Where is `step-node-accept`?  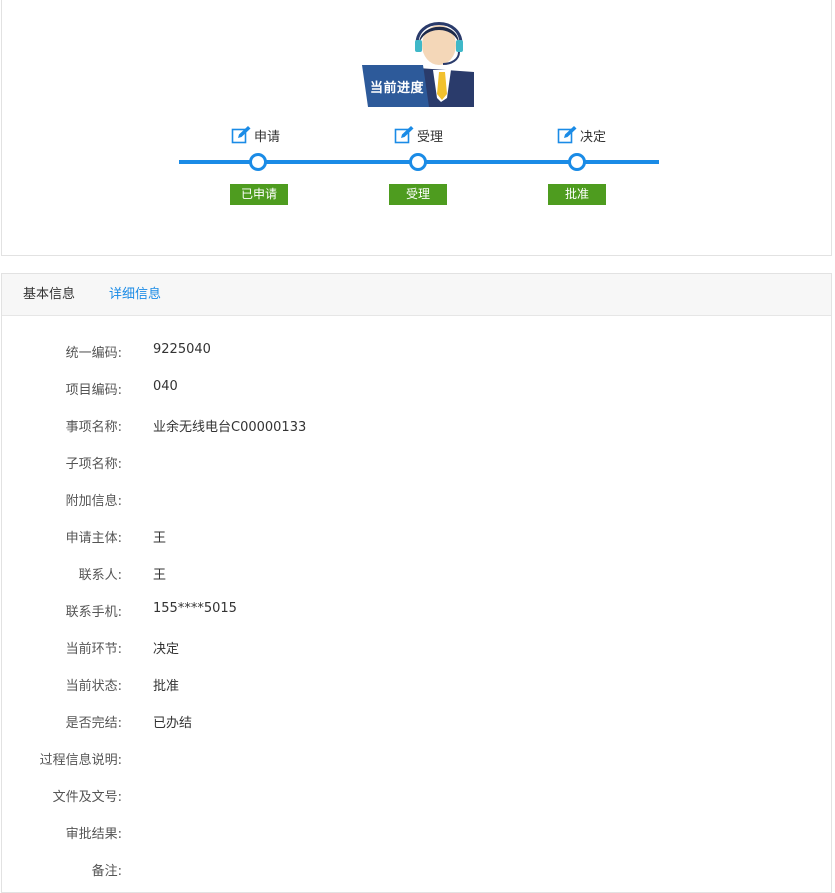
step-node-accept is located at coordinates (418, 162).